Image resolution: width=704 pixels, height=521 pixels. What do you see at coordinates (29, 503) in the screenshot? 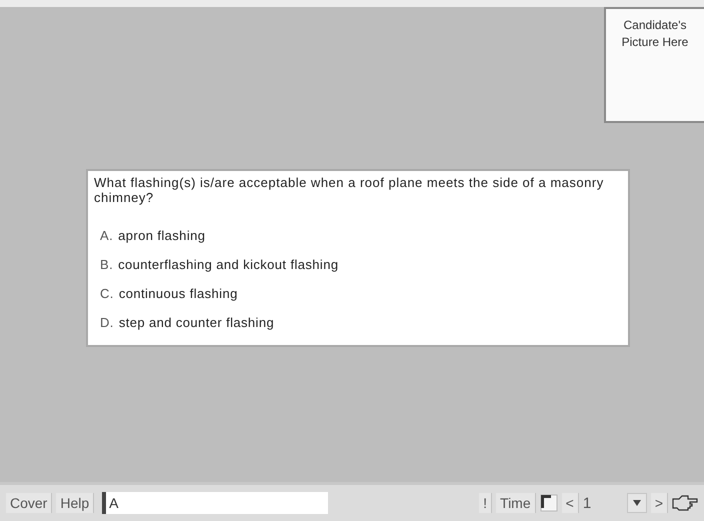
I see `cover-button: Cover` at bounding box center [29, 503].